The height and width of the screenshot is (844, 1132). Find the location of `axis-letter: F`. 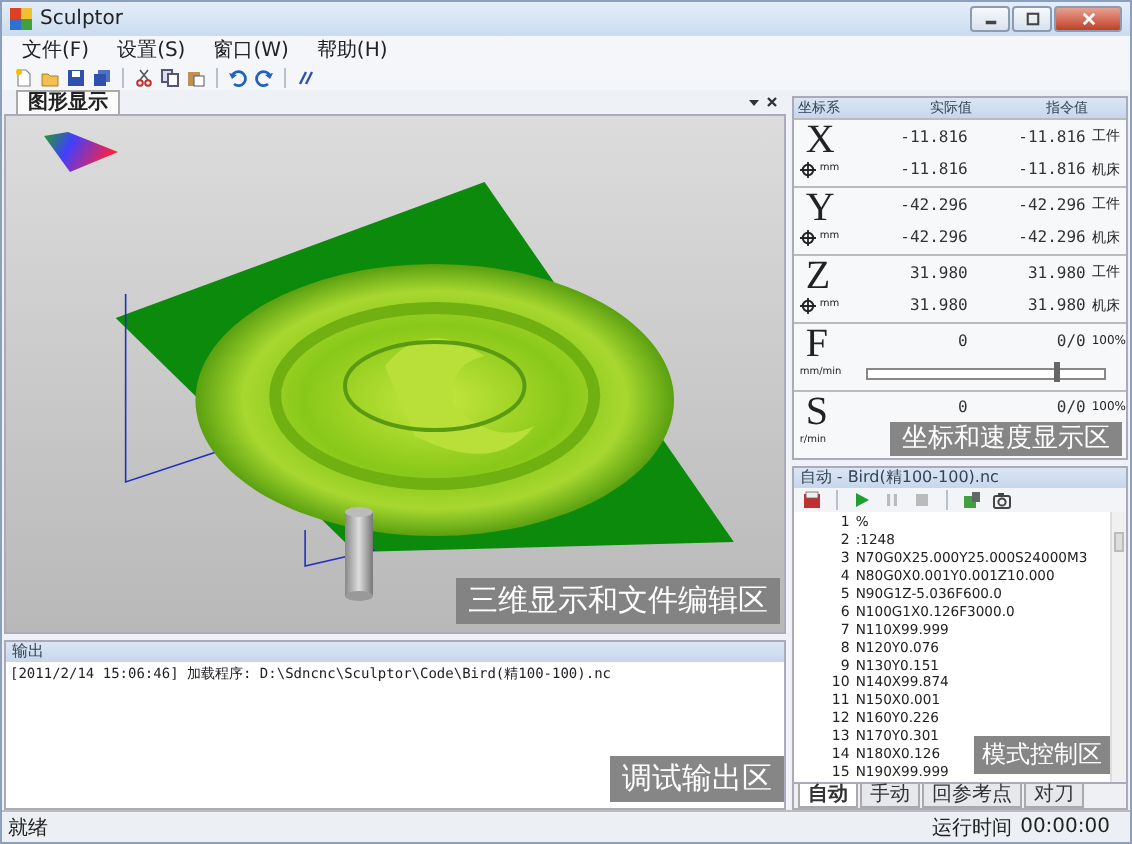

axis-letter: F is located at coordinates (816, 344).